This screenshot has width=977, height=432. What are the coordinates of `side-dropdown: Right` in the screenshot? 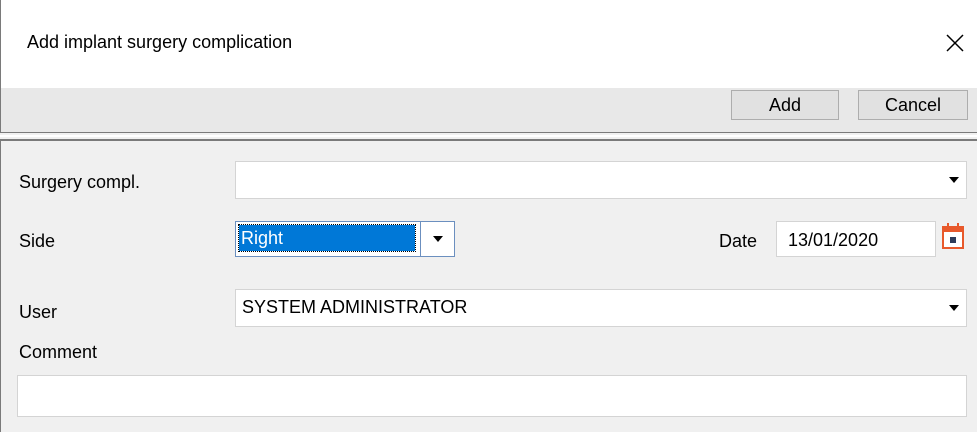 It's located at (345, 239).